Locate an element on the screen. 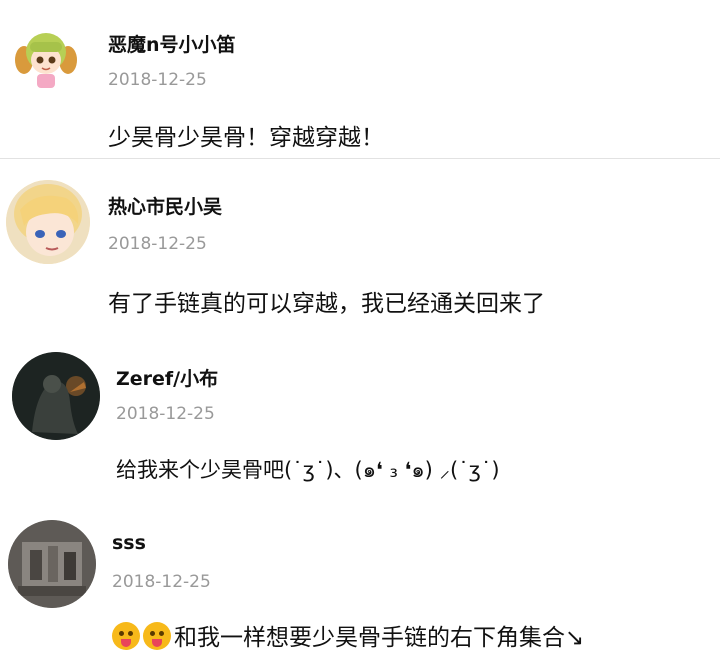 Image resolution: width=720 pixels, height=666 pixels. anime-boy-avatar-icon is located at coordinates (48, 222).